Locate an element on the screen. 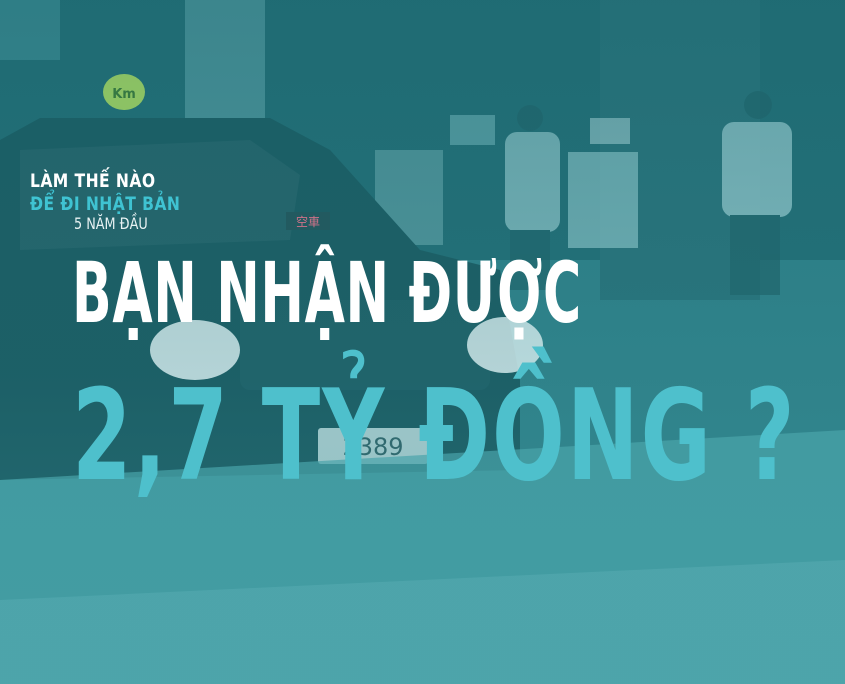 The image size is (845, 684). headline-line-1: BẠN NHẬN ĐƯỢC is located at coordinates (327, 293).